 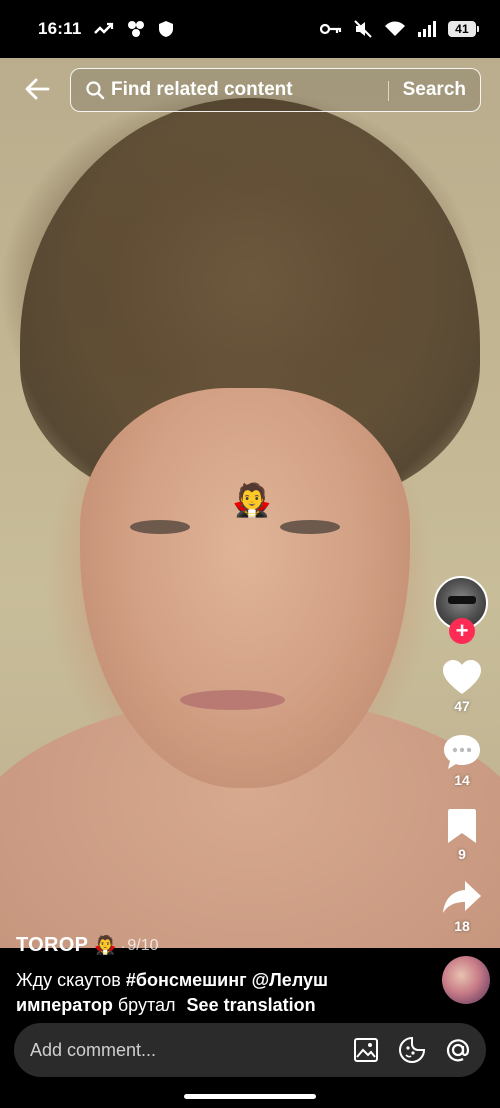 I want to click on caption-hashtag: #бонсмешинг, so click(x=186, y=980).